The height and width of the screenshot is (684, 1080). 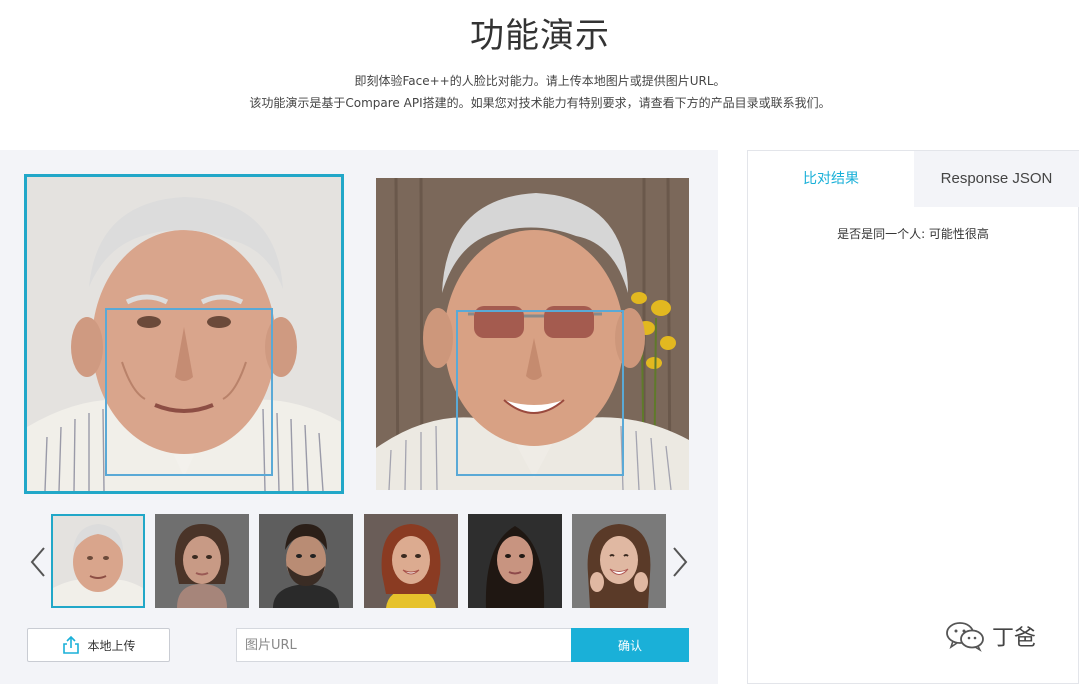 I want to click on source-photo, so click(x=184, y=334).